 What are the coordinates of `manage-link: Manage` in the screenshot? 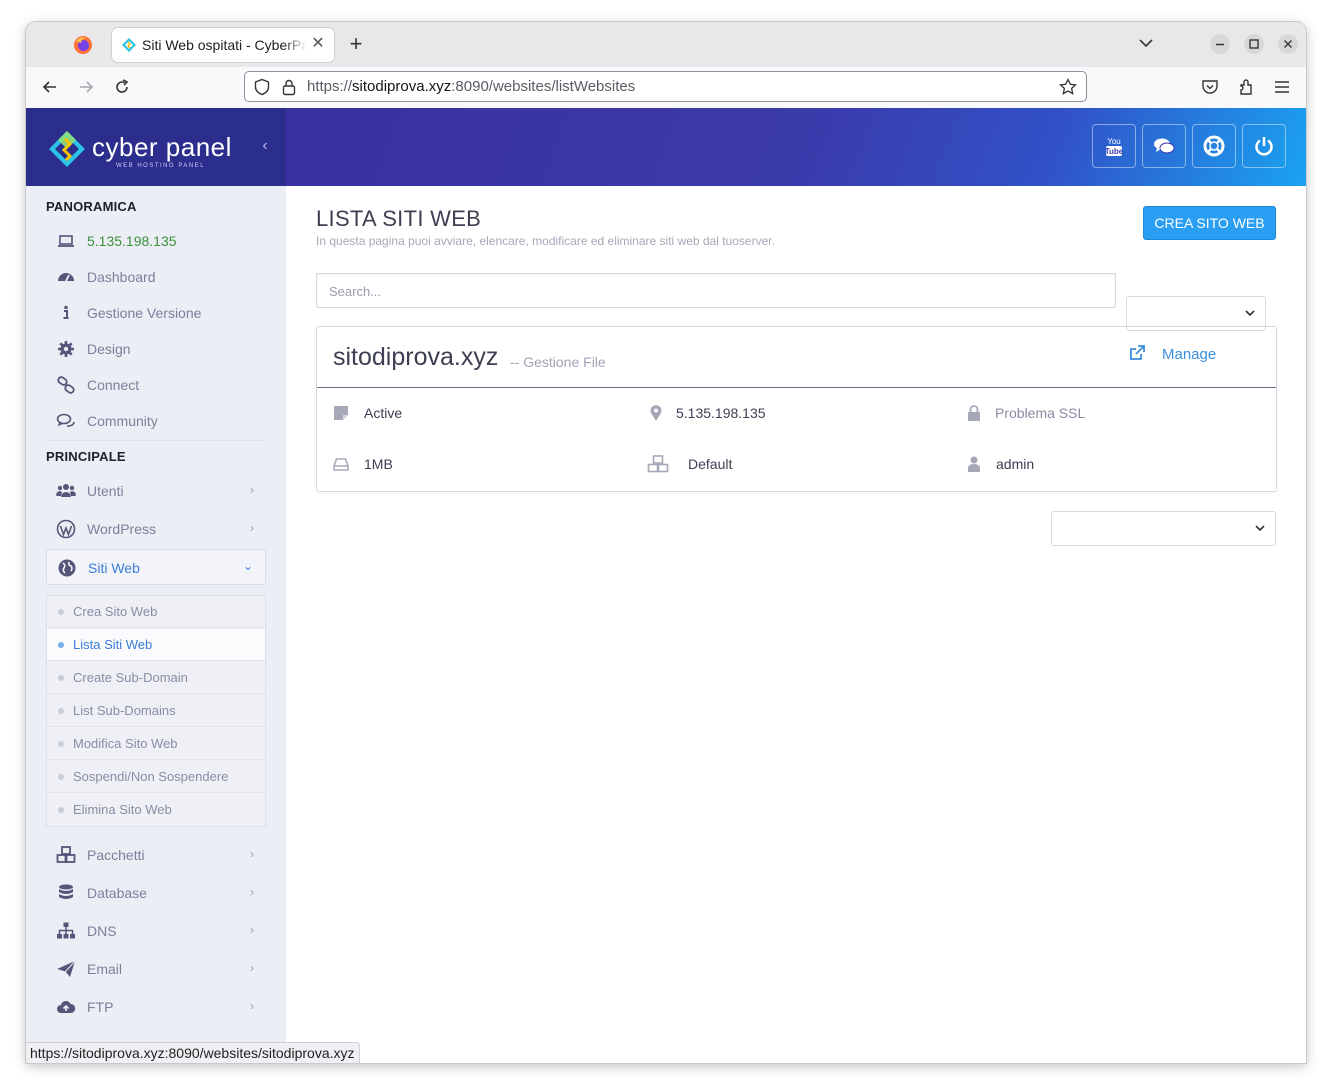 It's located at (1189, 354).